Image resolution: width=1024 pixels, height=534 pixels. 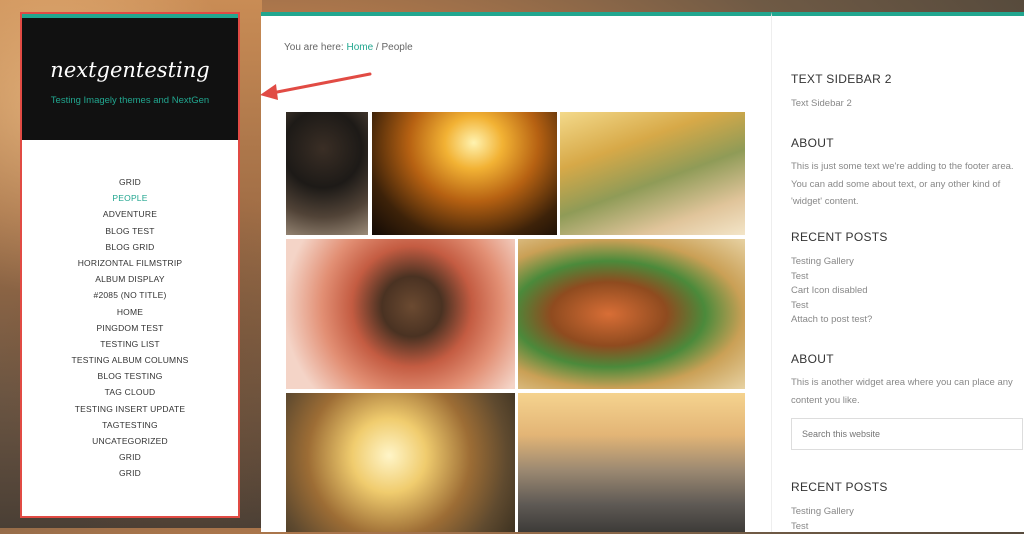 I want to click on nav-item-blog-test: BLOG TEST, so click(x=130, y=231).